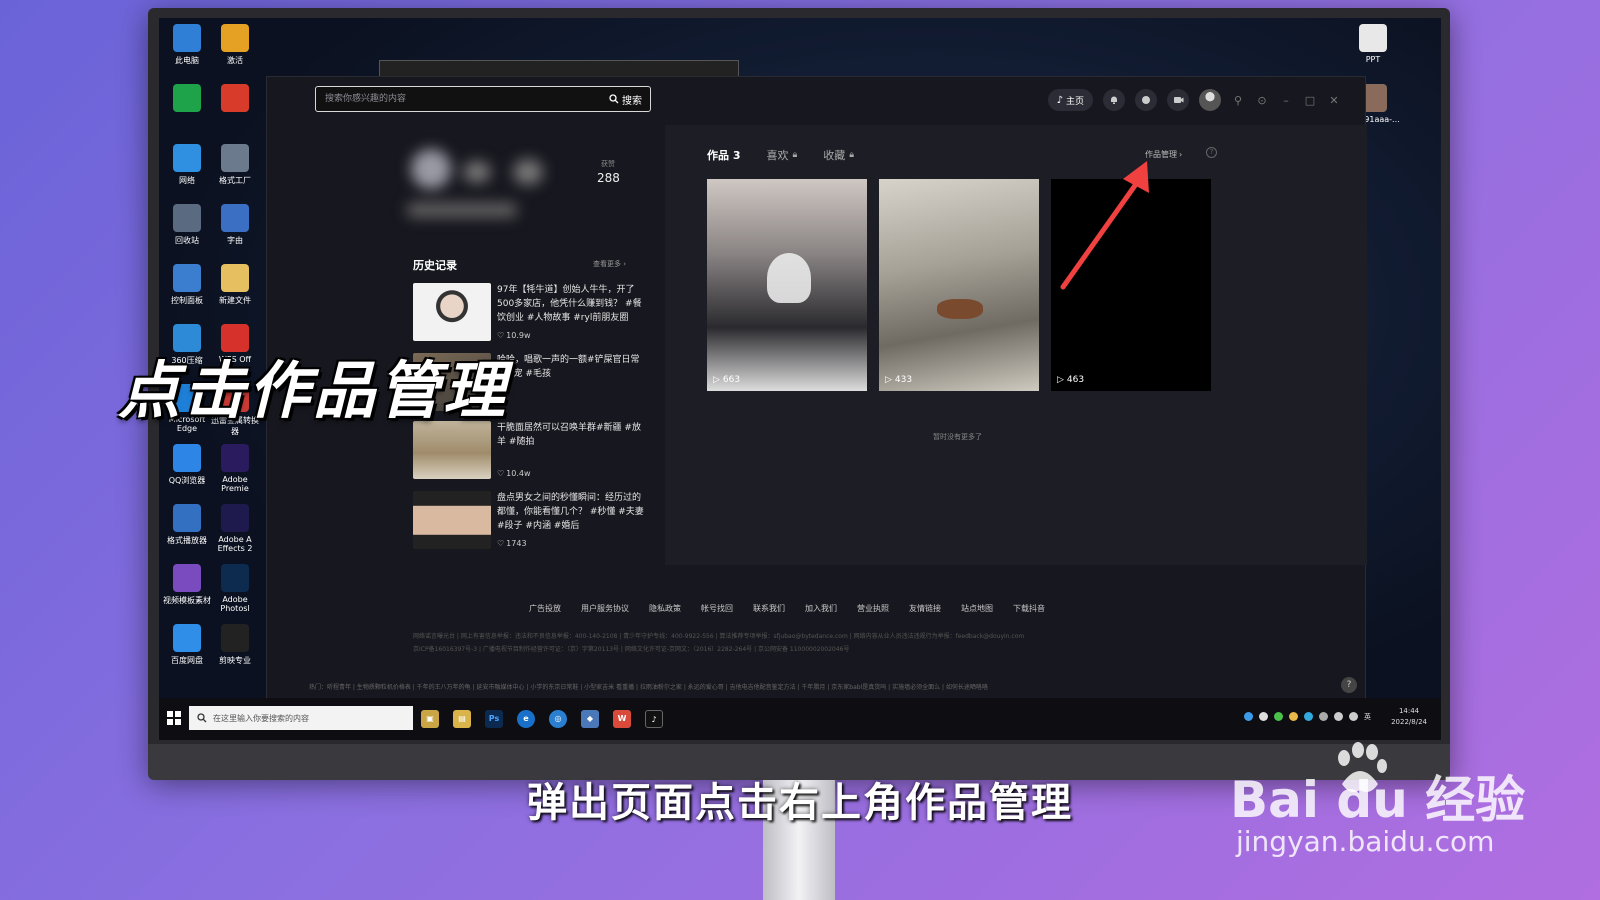 The width and height of the screenshot is (1600, 900). I want to click on desktop-icon: 新建文件, so click(235, 285).